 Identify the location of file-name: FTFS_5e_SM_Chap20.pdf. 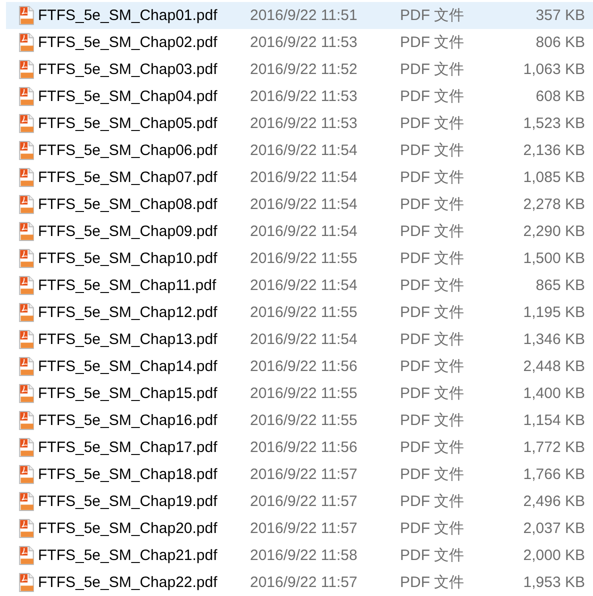
(128, 528).